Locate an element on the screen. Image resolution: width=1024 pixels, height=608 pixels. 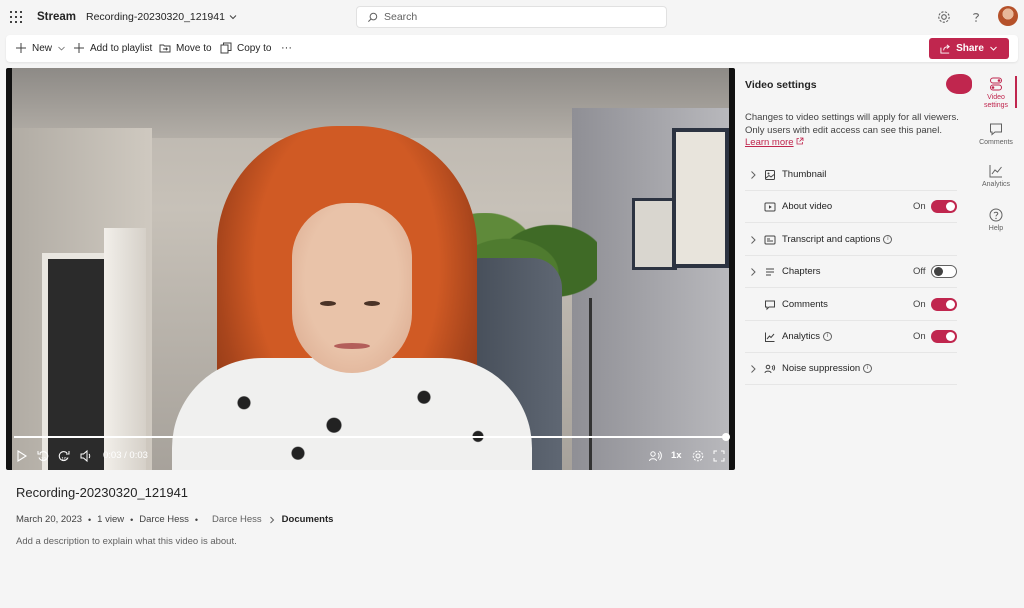
play-icon is located at coordinates (22, 456).